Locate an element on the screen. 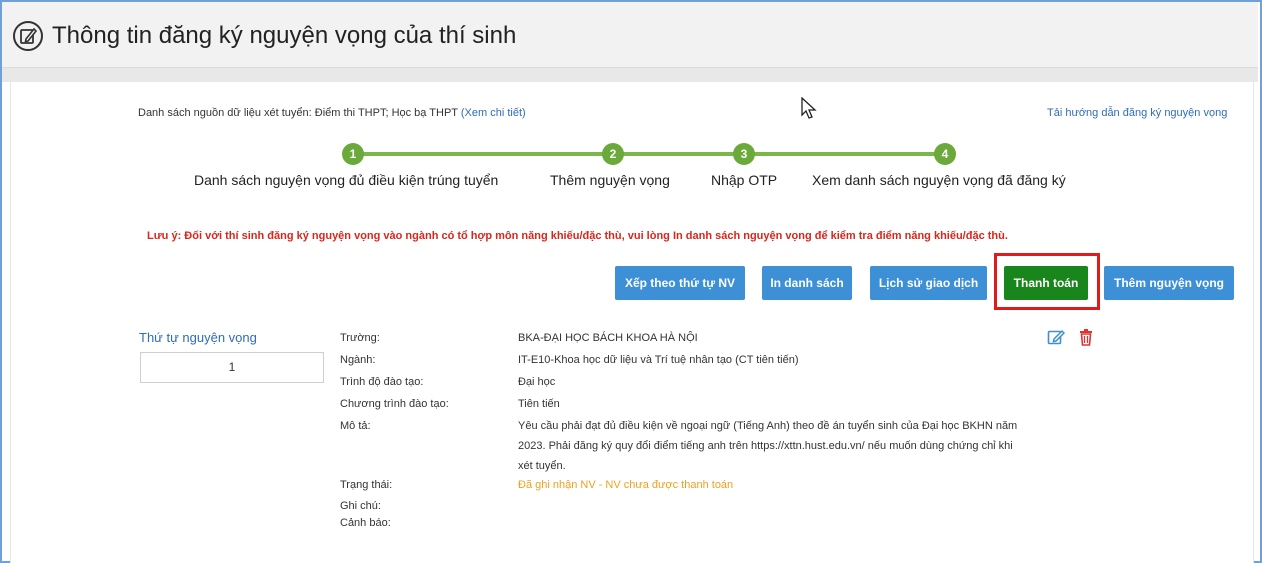 This screenshot has width=1262, height=563. program-label: Chương trình đào tạo: is located at coordinates (394, 404).